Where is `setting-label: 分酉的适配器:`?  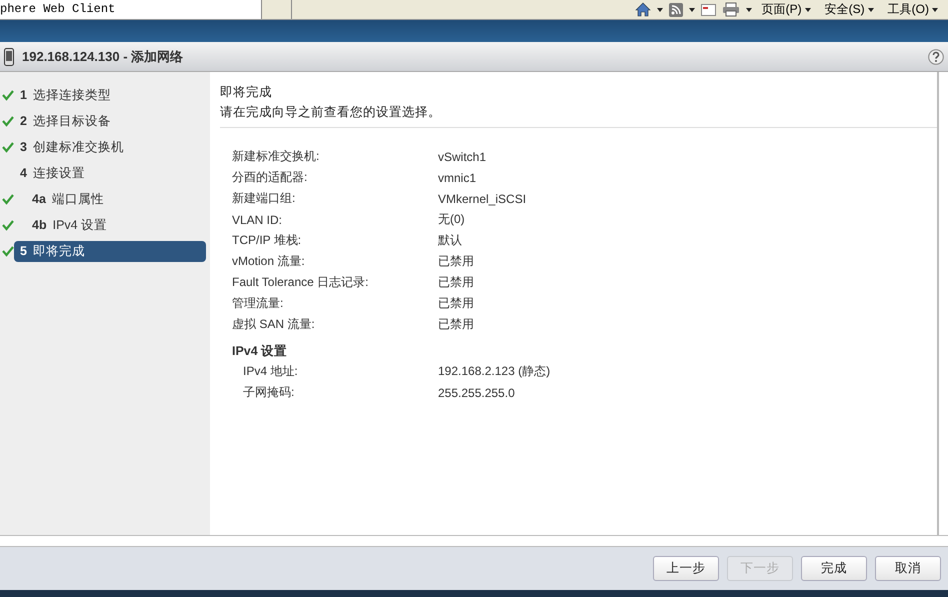
setting-label: 分酉的适配器: is located at coordinates (270, 177).